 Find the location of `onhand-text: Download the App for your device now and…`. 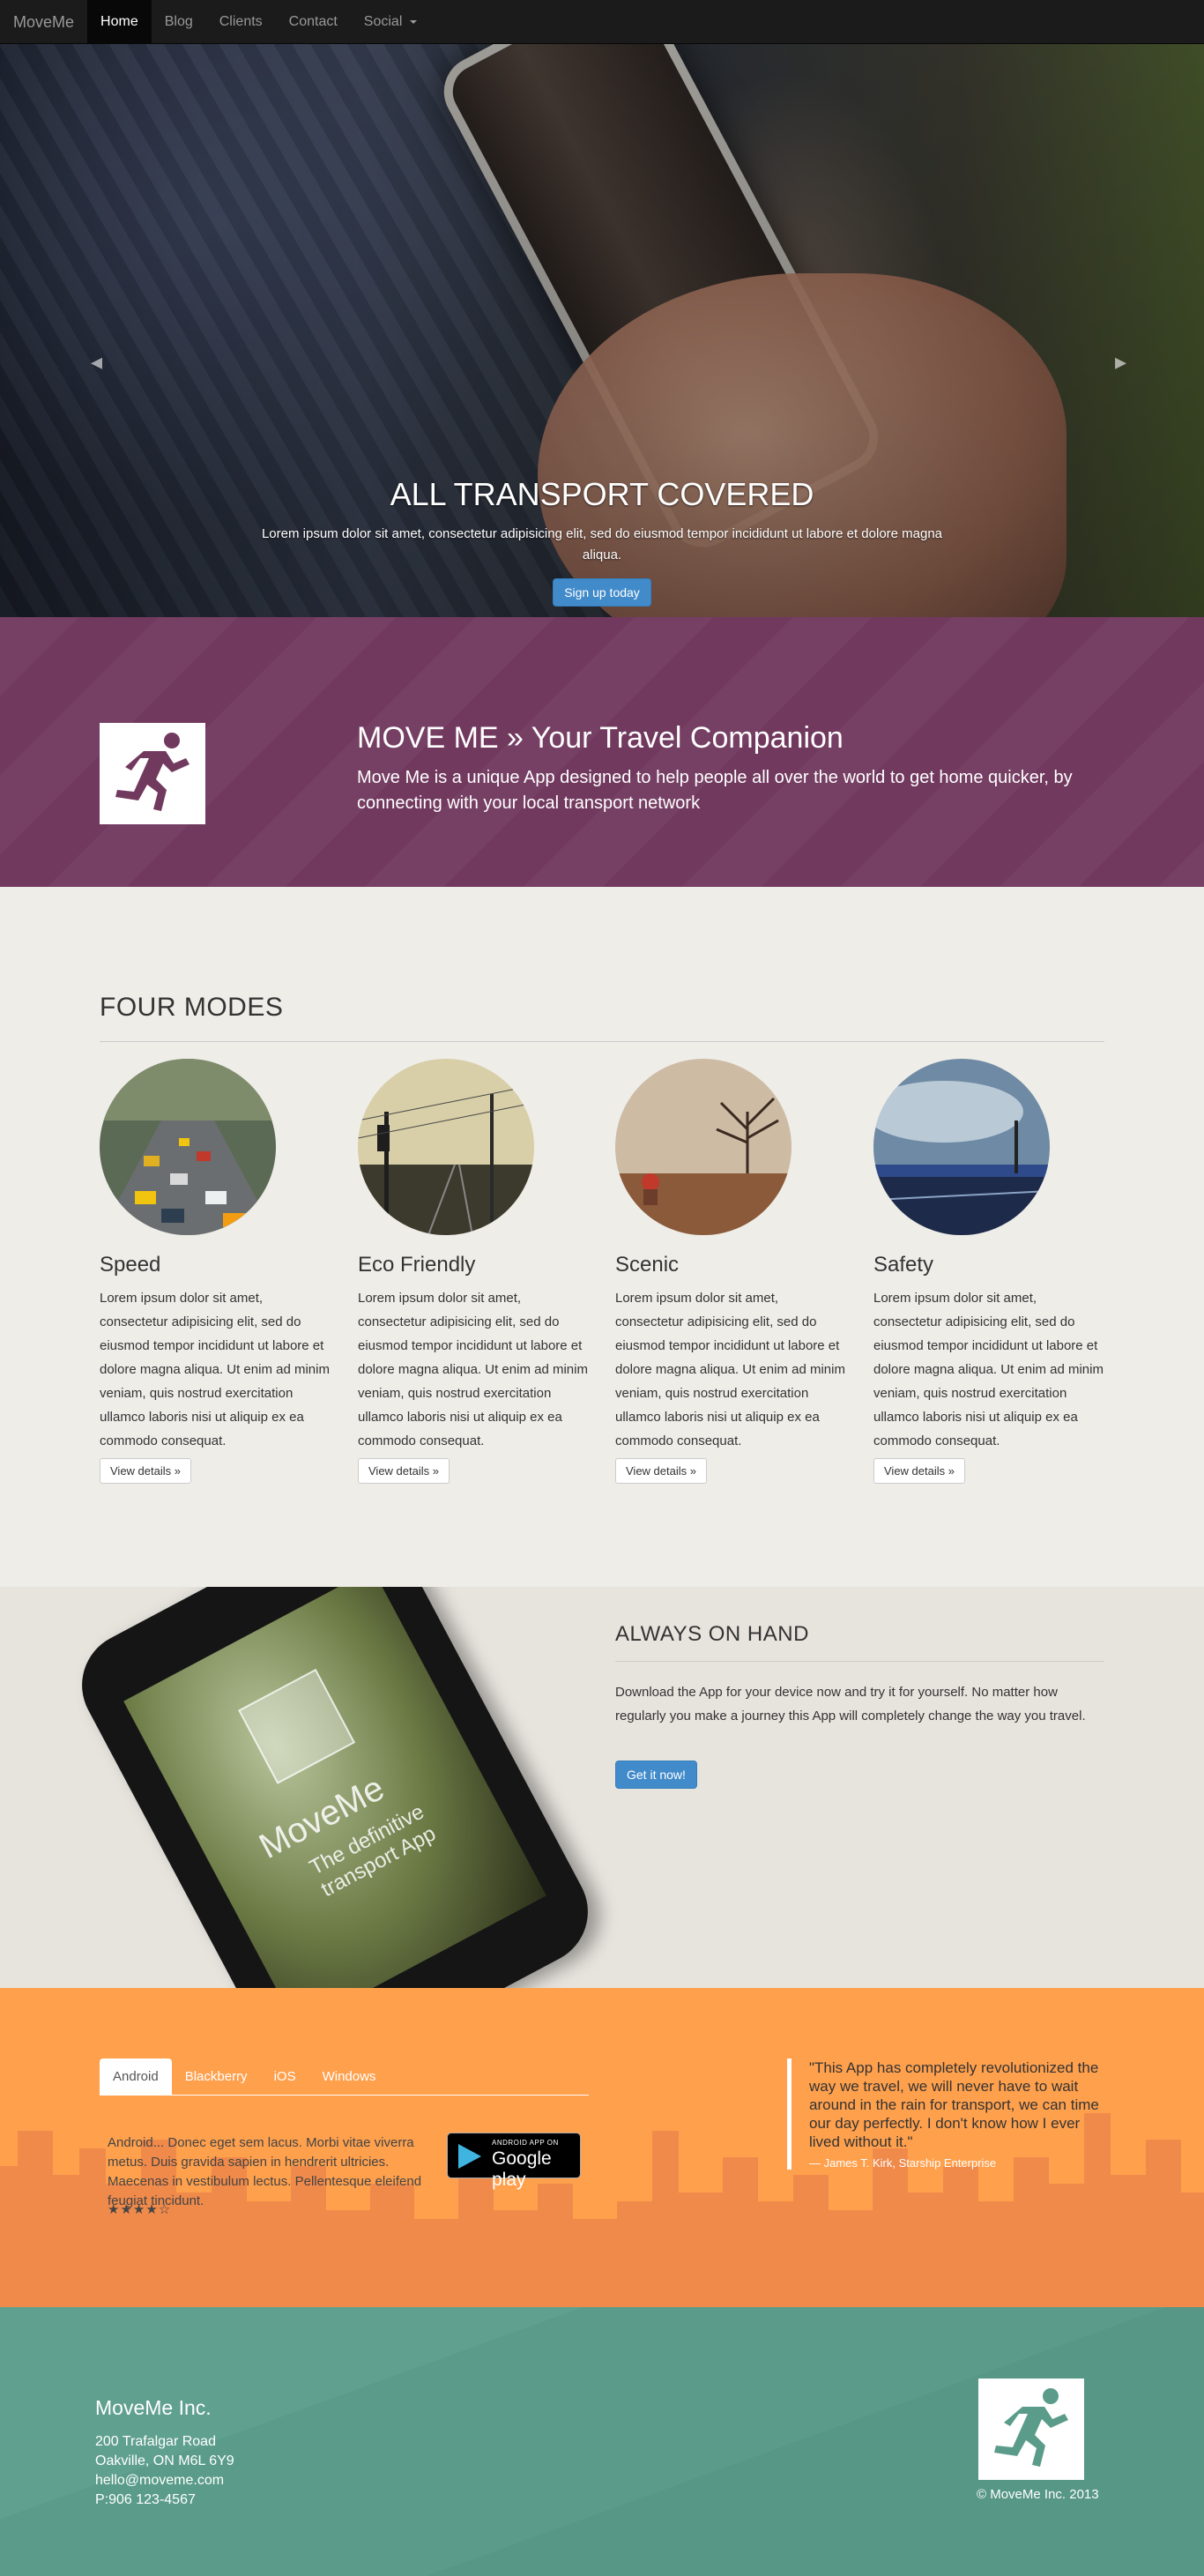

onhand-text: Download the App for your device now and… is located at coordinates (850, 1704).